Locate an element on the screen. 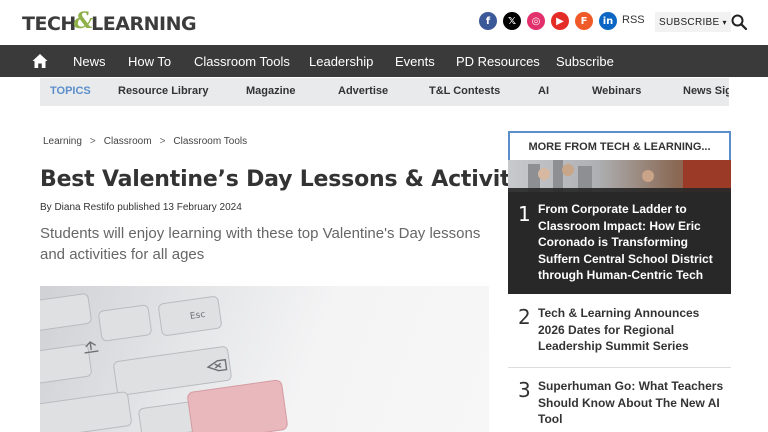 This screenshot has height=432, width=768. nav-item-leadership: Leadership is located at coordinates (341, 61).